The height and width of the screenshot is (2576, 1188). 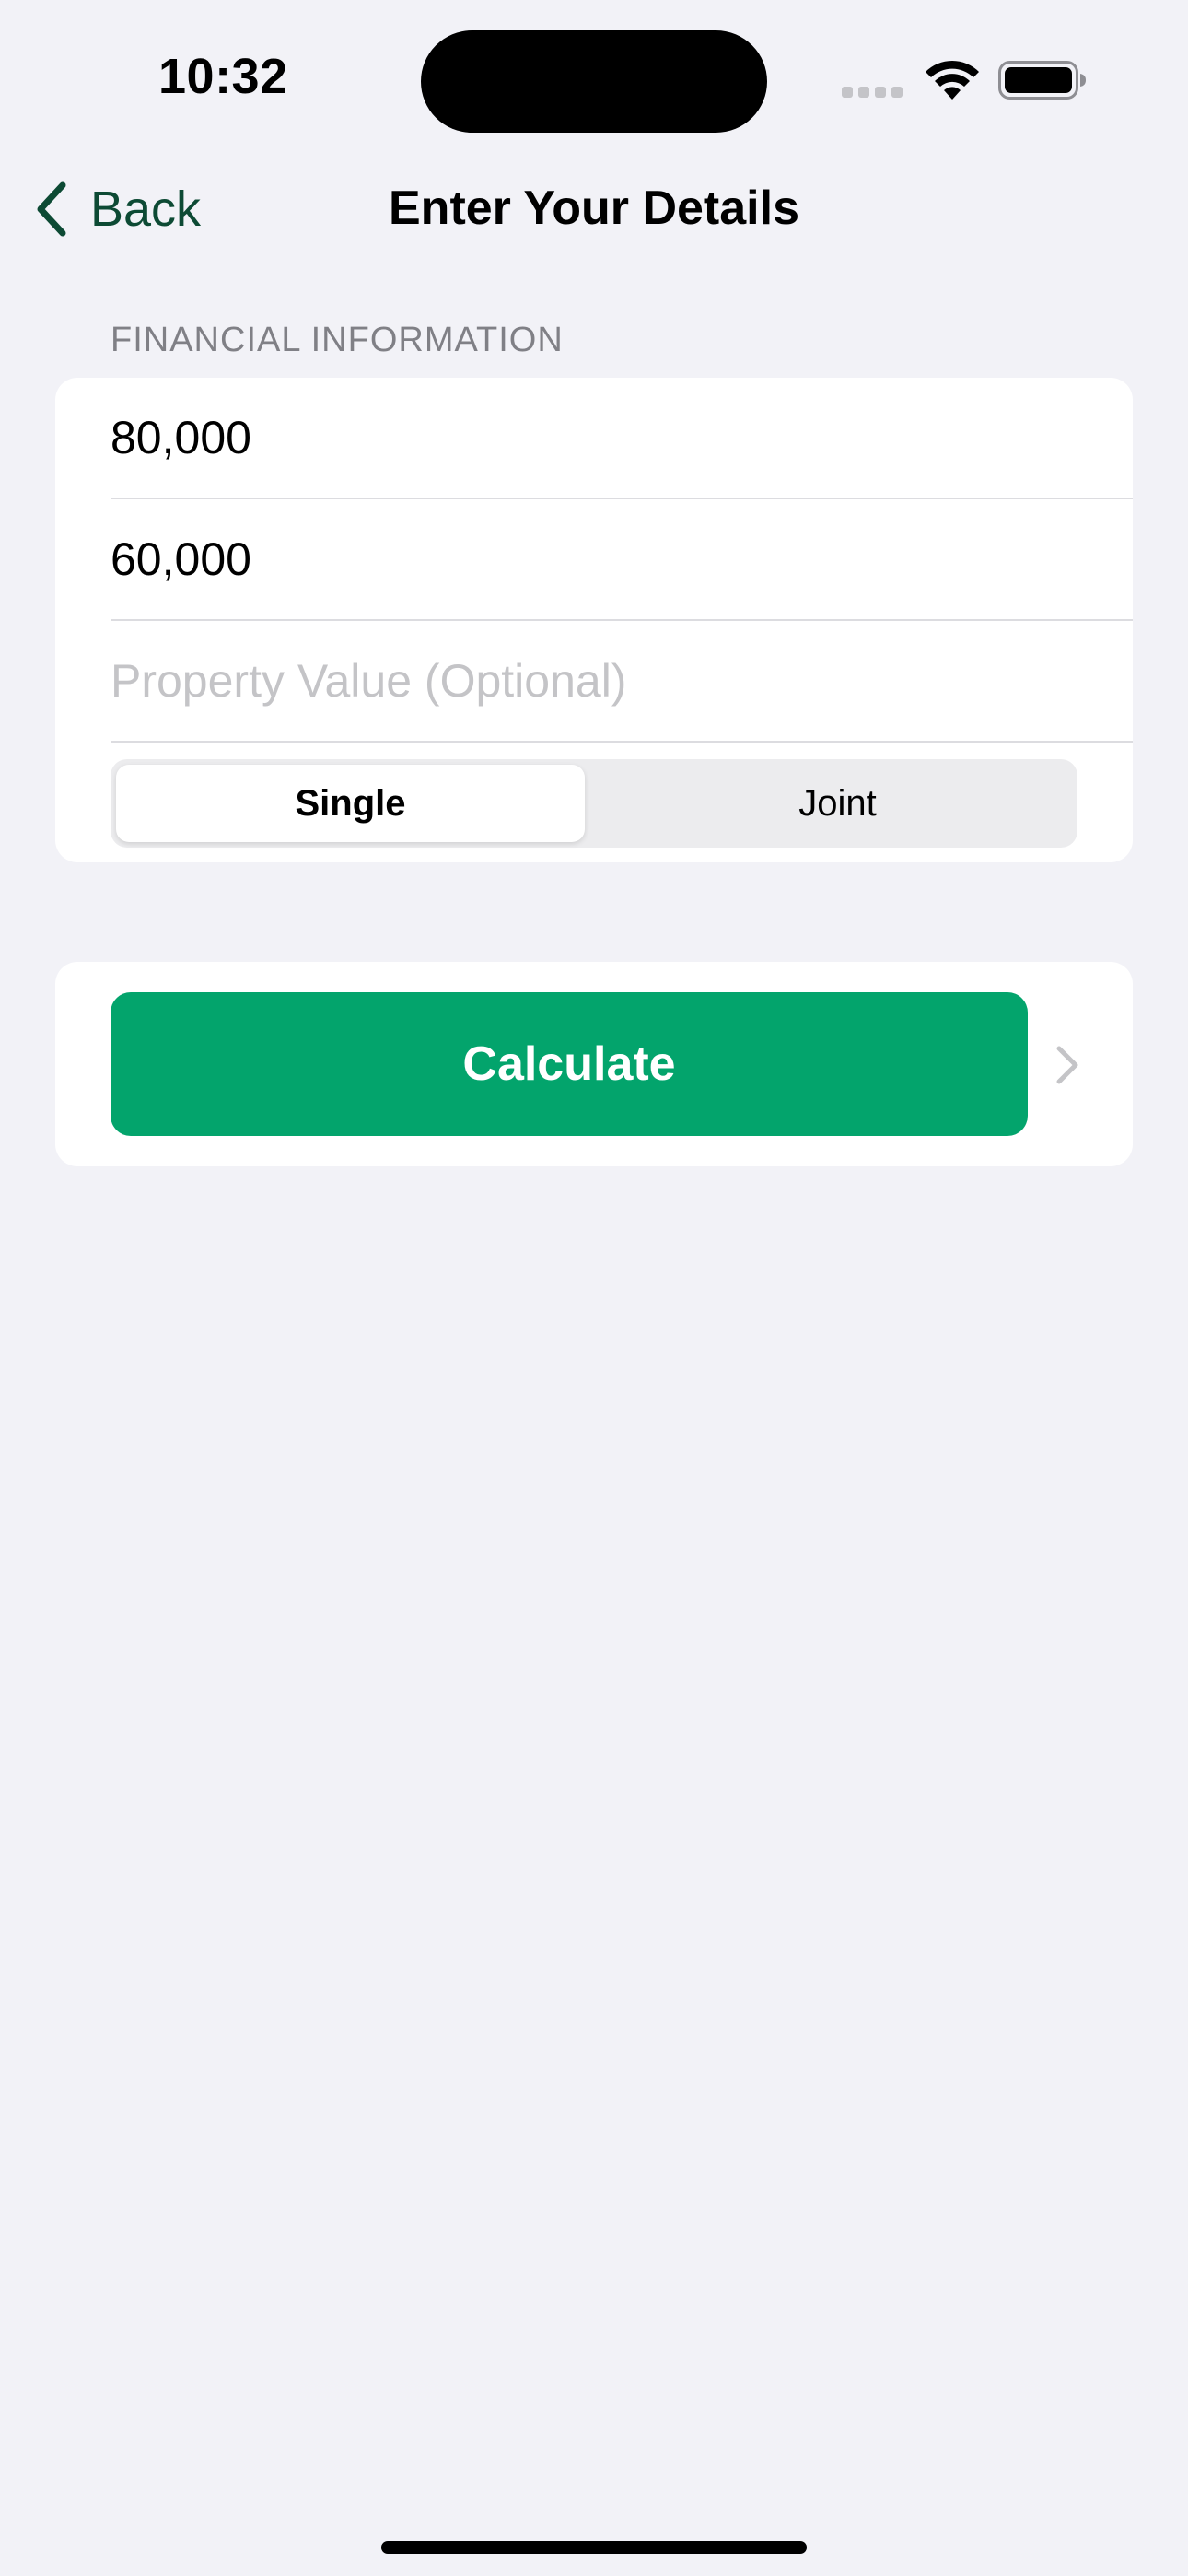 I want to click on dynamic-island, so click(x=594, y=81).